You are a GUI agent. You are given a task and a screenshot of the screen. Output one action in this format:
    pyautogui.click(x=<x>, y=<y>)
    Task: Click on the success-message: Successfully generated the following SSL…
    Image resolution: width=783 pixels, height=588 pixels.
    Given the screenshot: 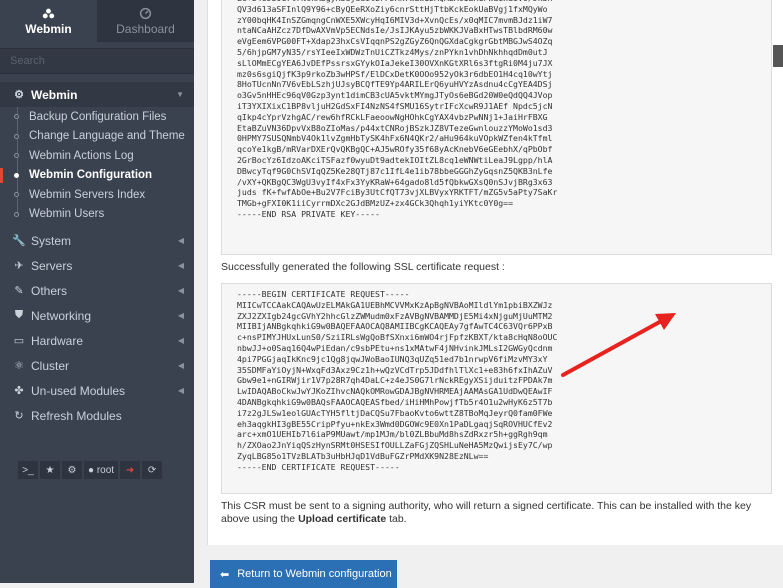 What is the action you would take?
    pyautogui.click(x=363, y=267)
    